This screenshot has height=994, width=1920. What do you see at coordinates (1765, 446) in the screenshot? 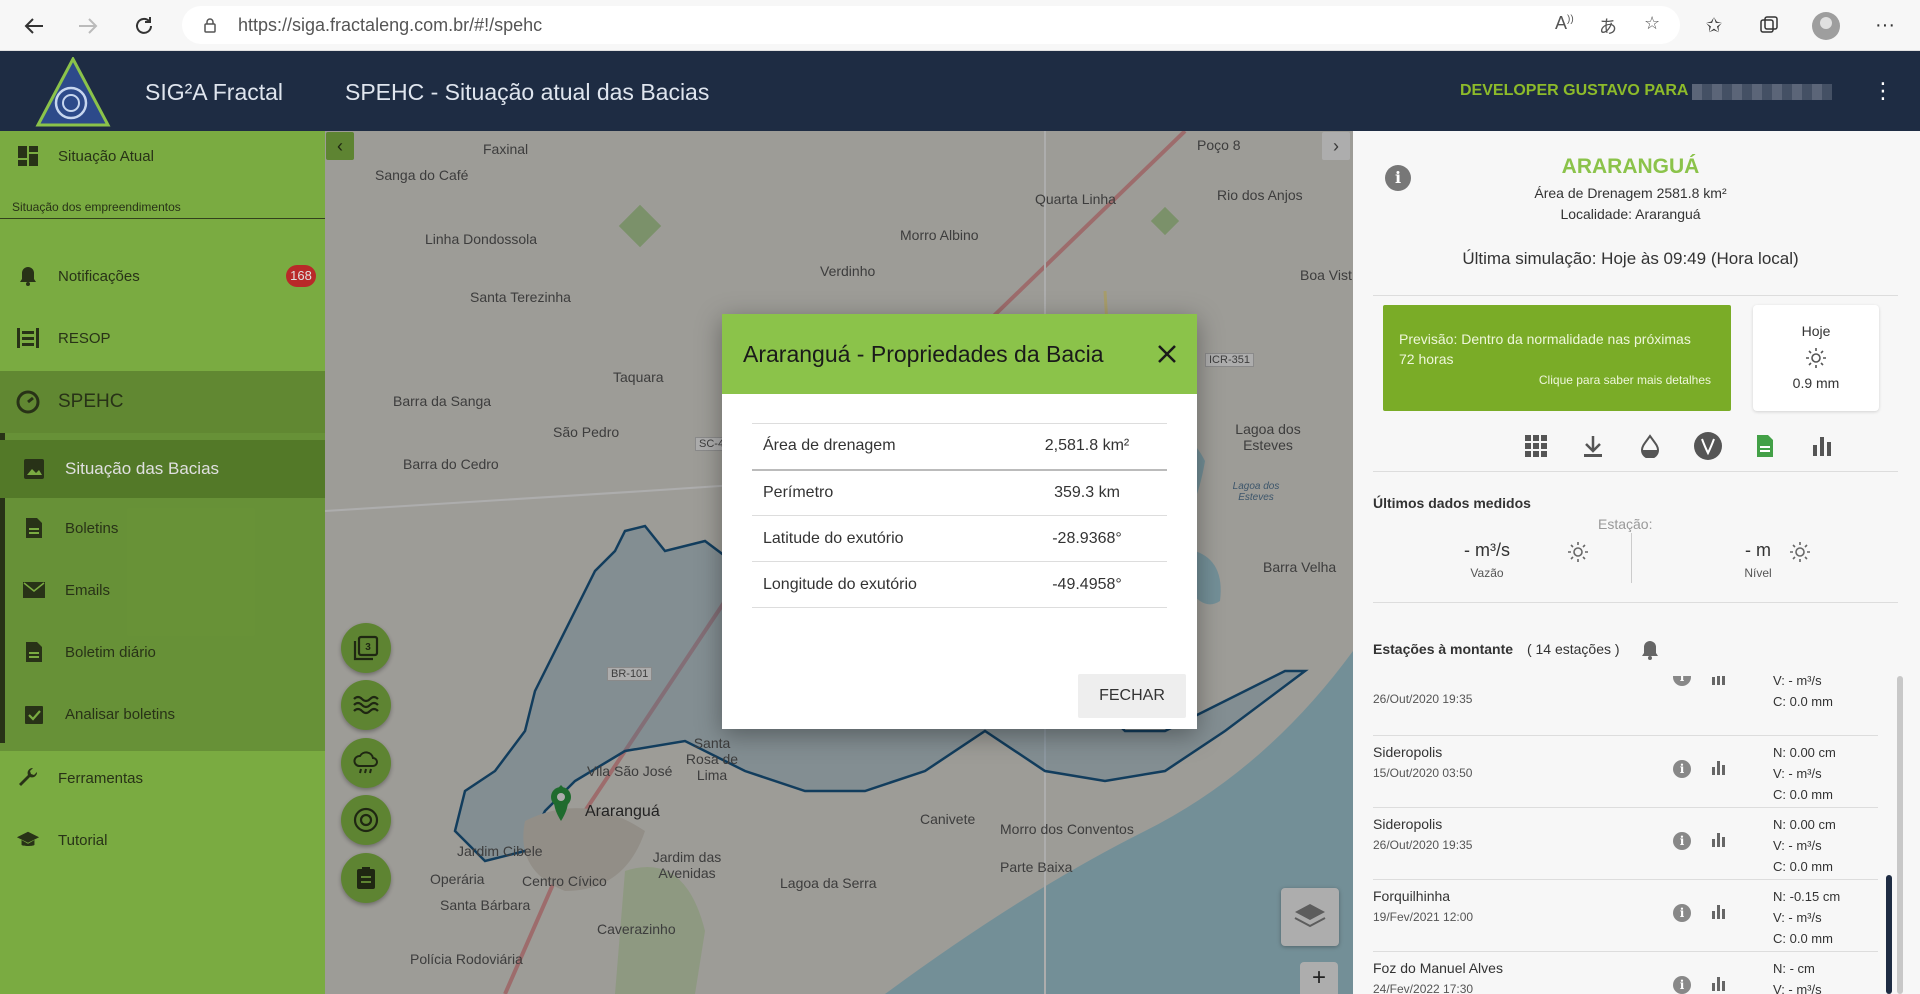
I see `report-document-icon` at bounding box center [1765, 446].